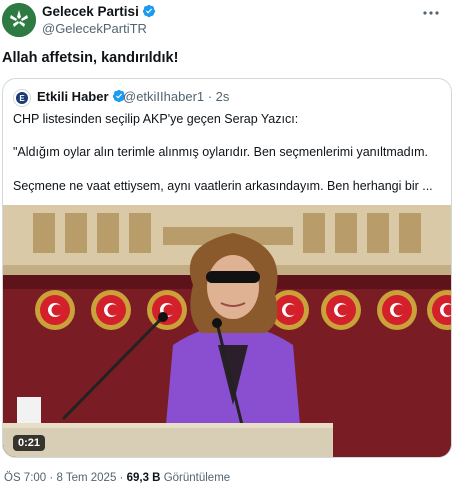  I want to click on quoted-author-name: Etkili Haber, so click(81, 96).